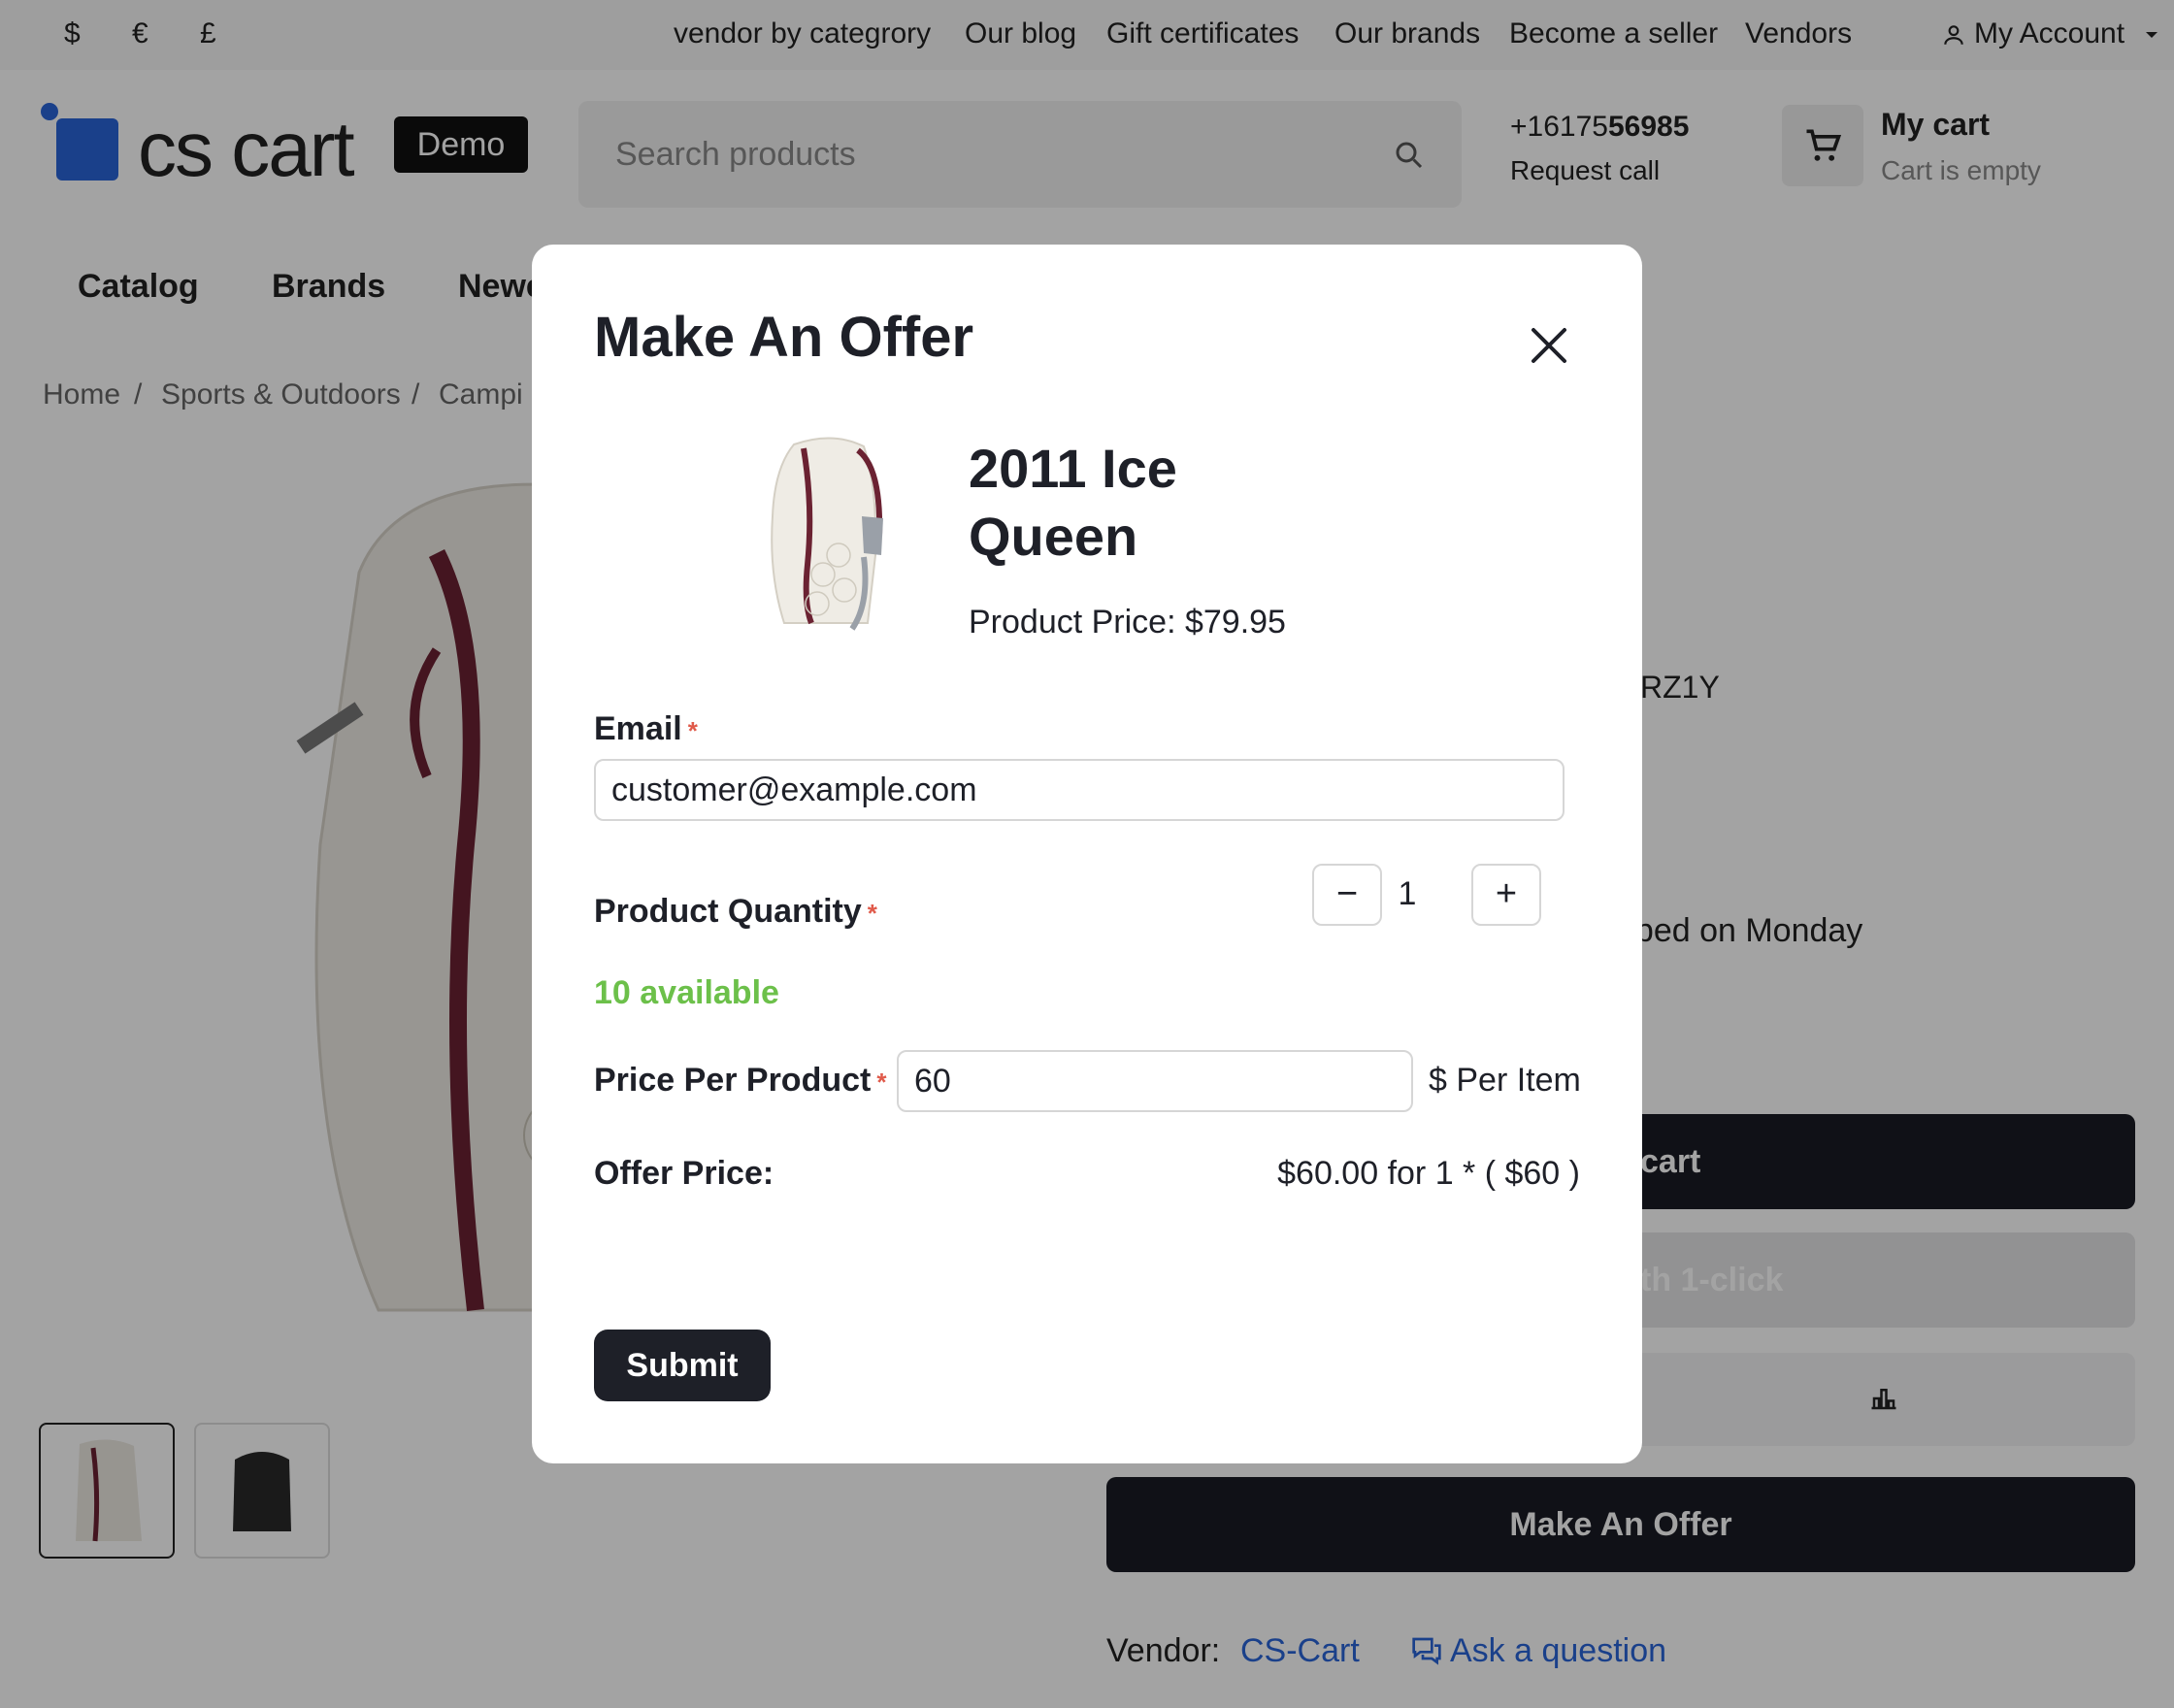  What do you see at coordinates (1127, 622) in the screenshot?
I see `product-price: Product Price: $79.95` at bounding box center [1127, 622].